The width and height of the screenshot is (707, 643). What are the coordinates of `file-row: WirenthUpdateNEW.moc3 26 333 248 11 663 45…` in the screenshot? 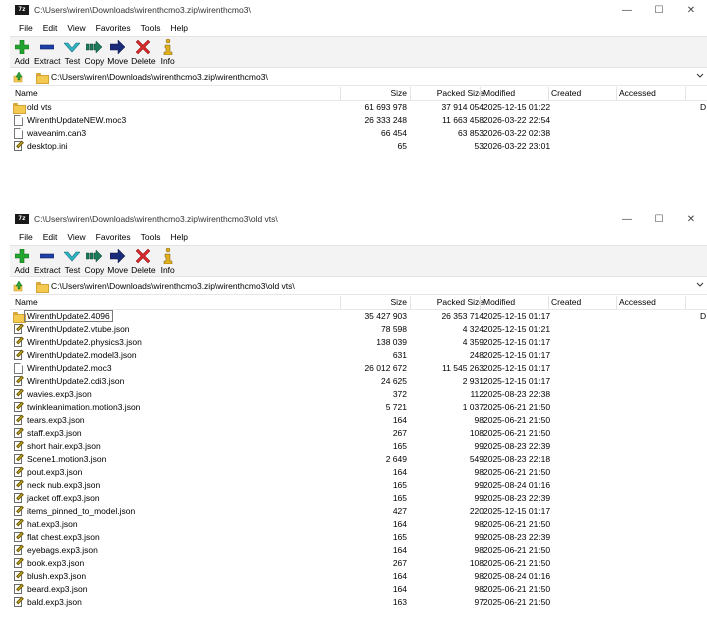 It's located at (358, 120).